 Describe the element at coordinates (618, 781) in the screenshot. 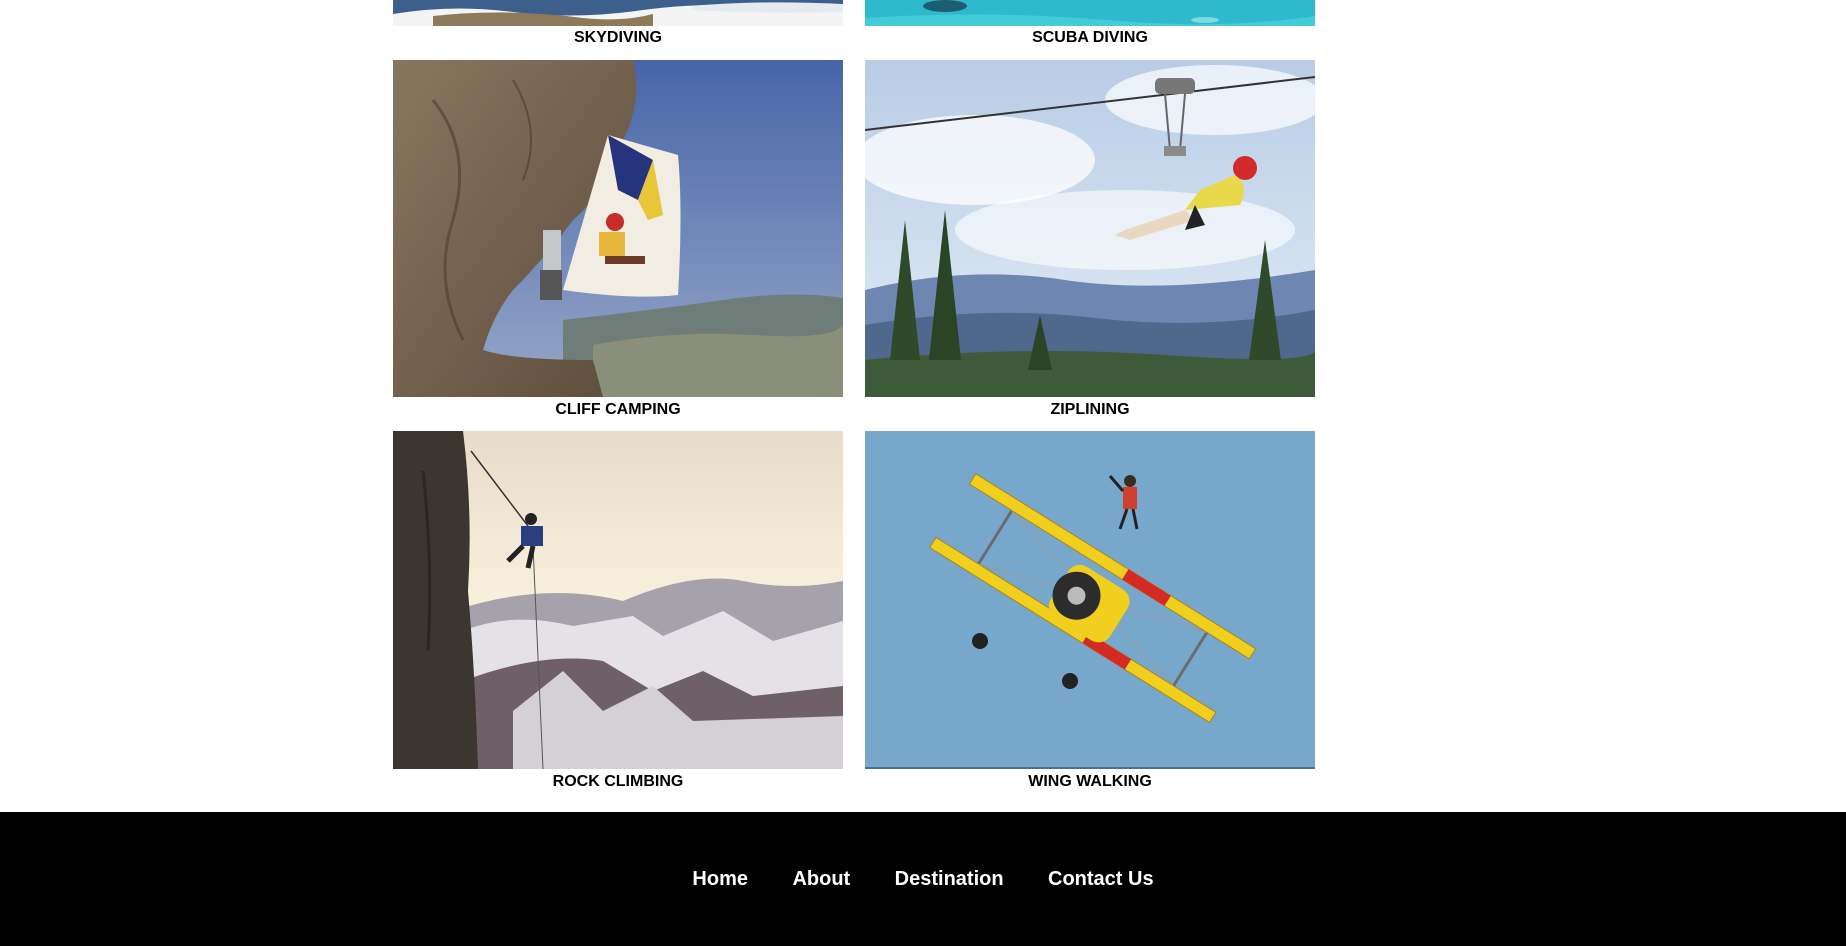

I see `rock-climbing-caption: ROCK CLIMBING` at that location.